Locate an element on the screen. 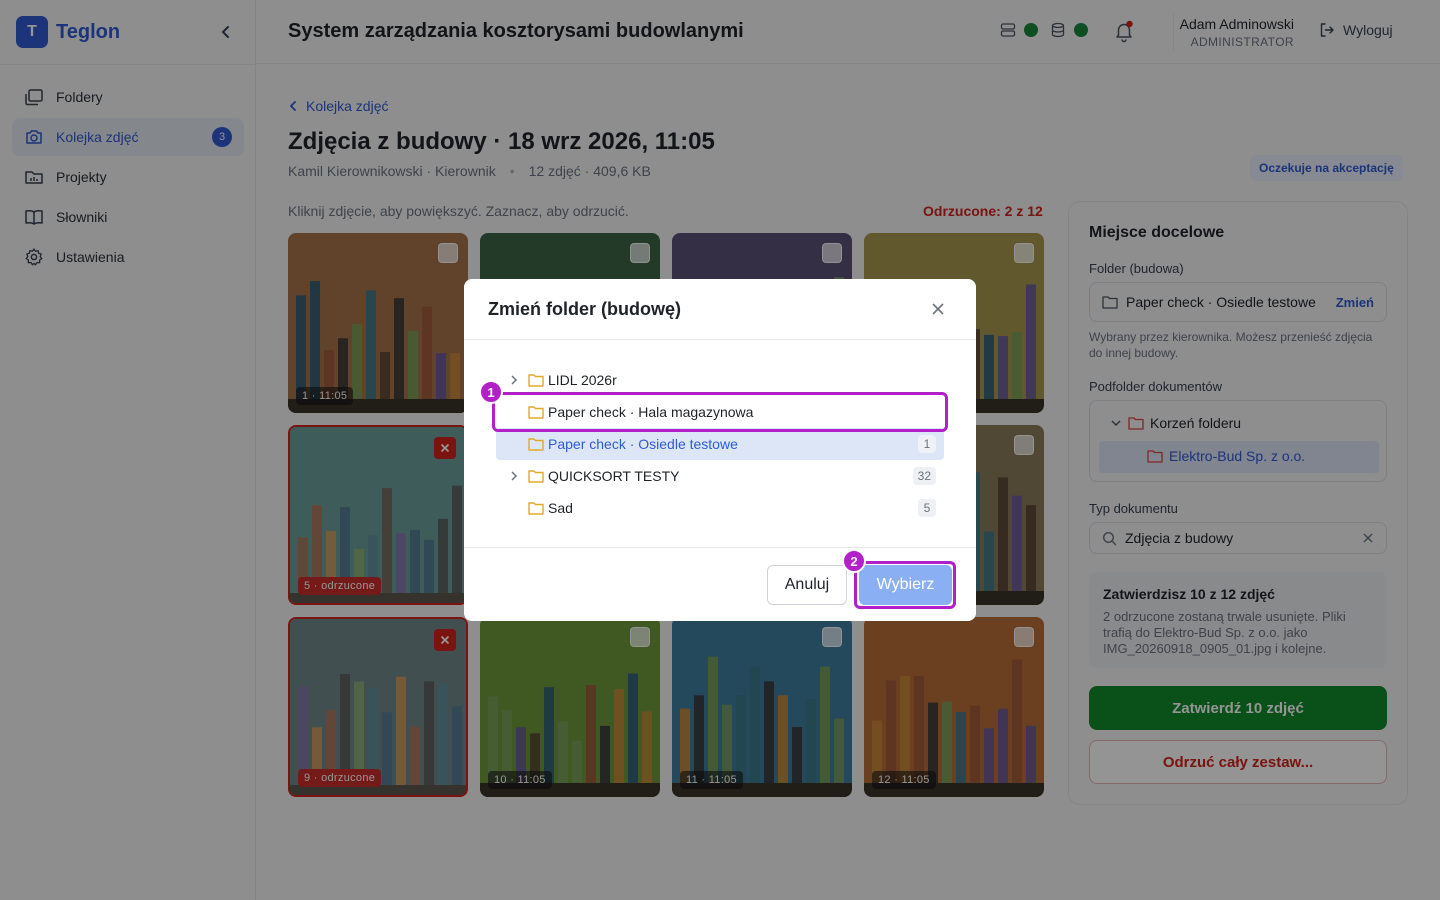  dialog-title: Zmień folder (budowę) is located at coordinates (584, 309).